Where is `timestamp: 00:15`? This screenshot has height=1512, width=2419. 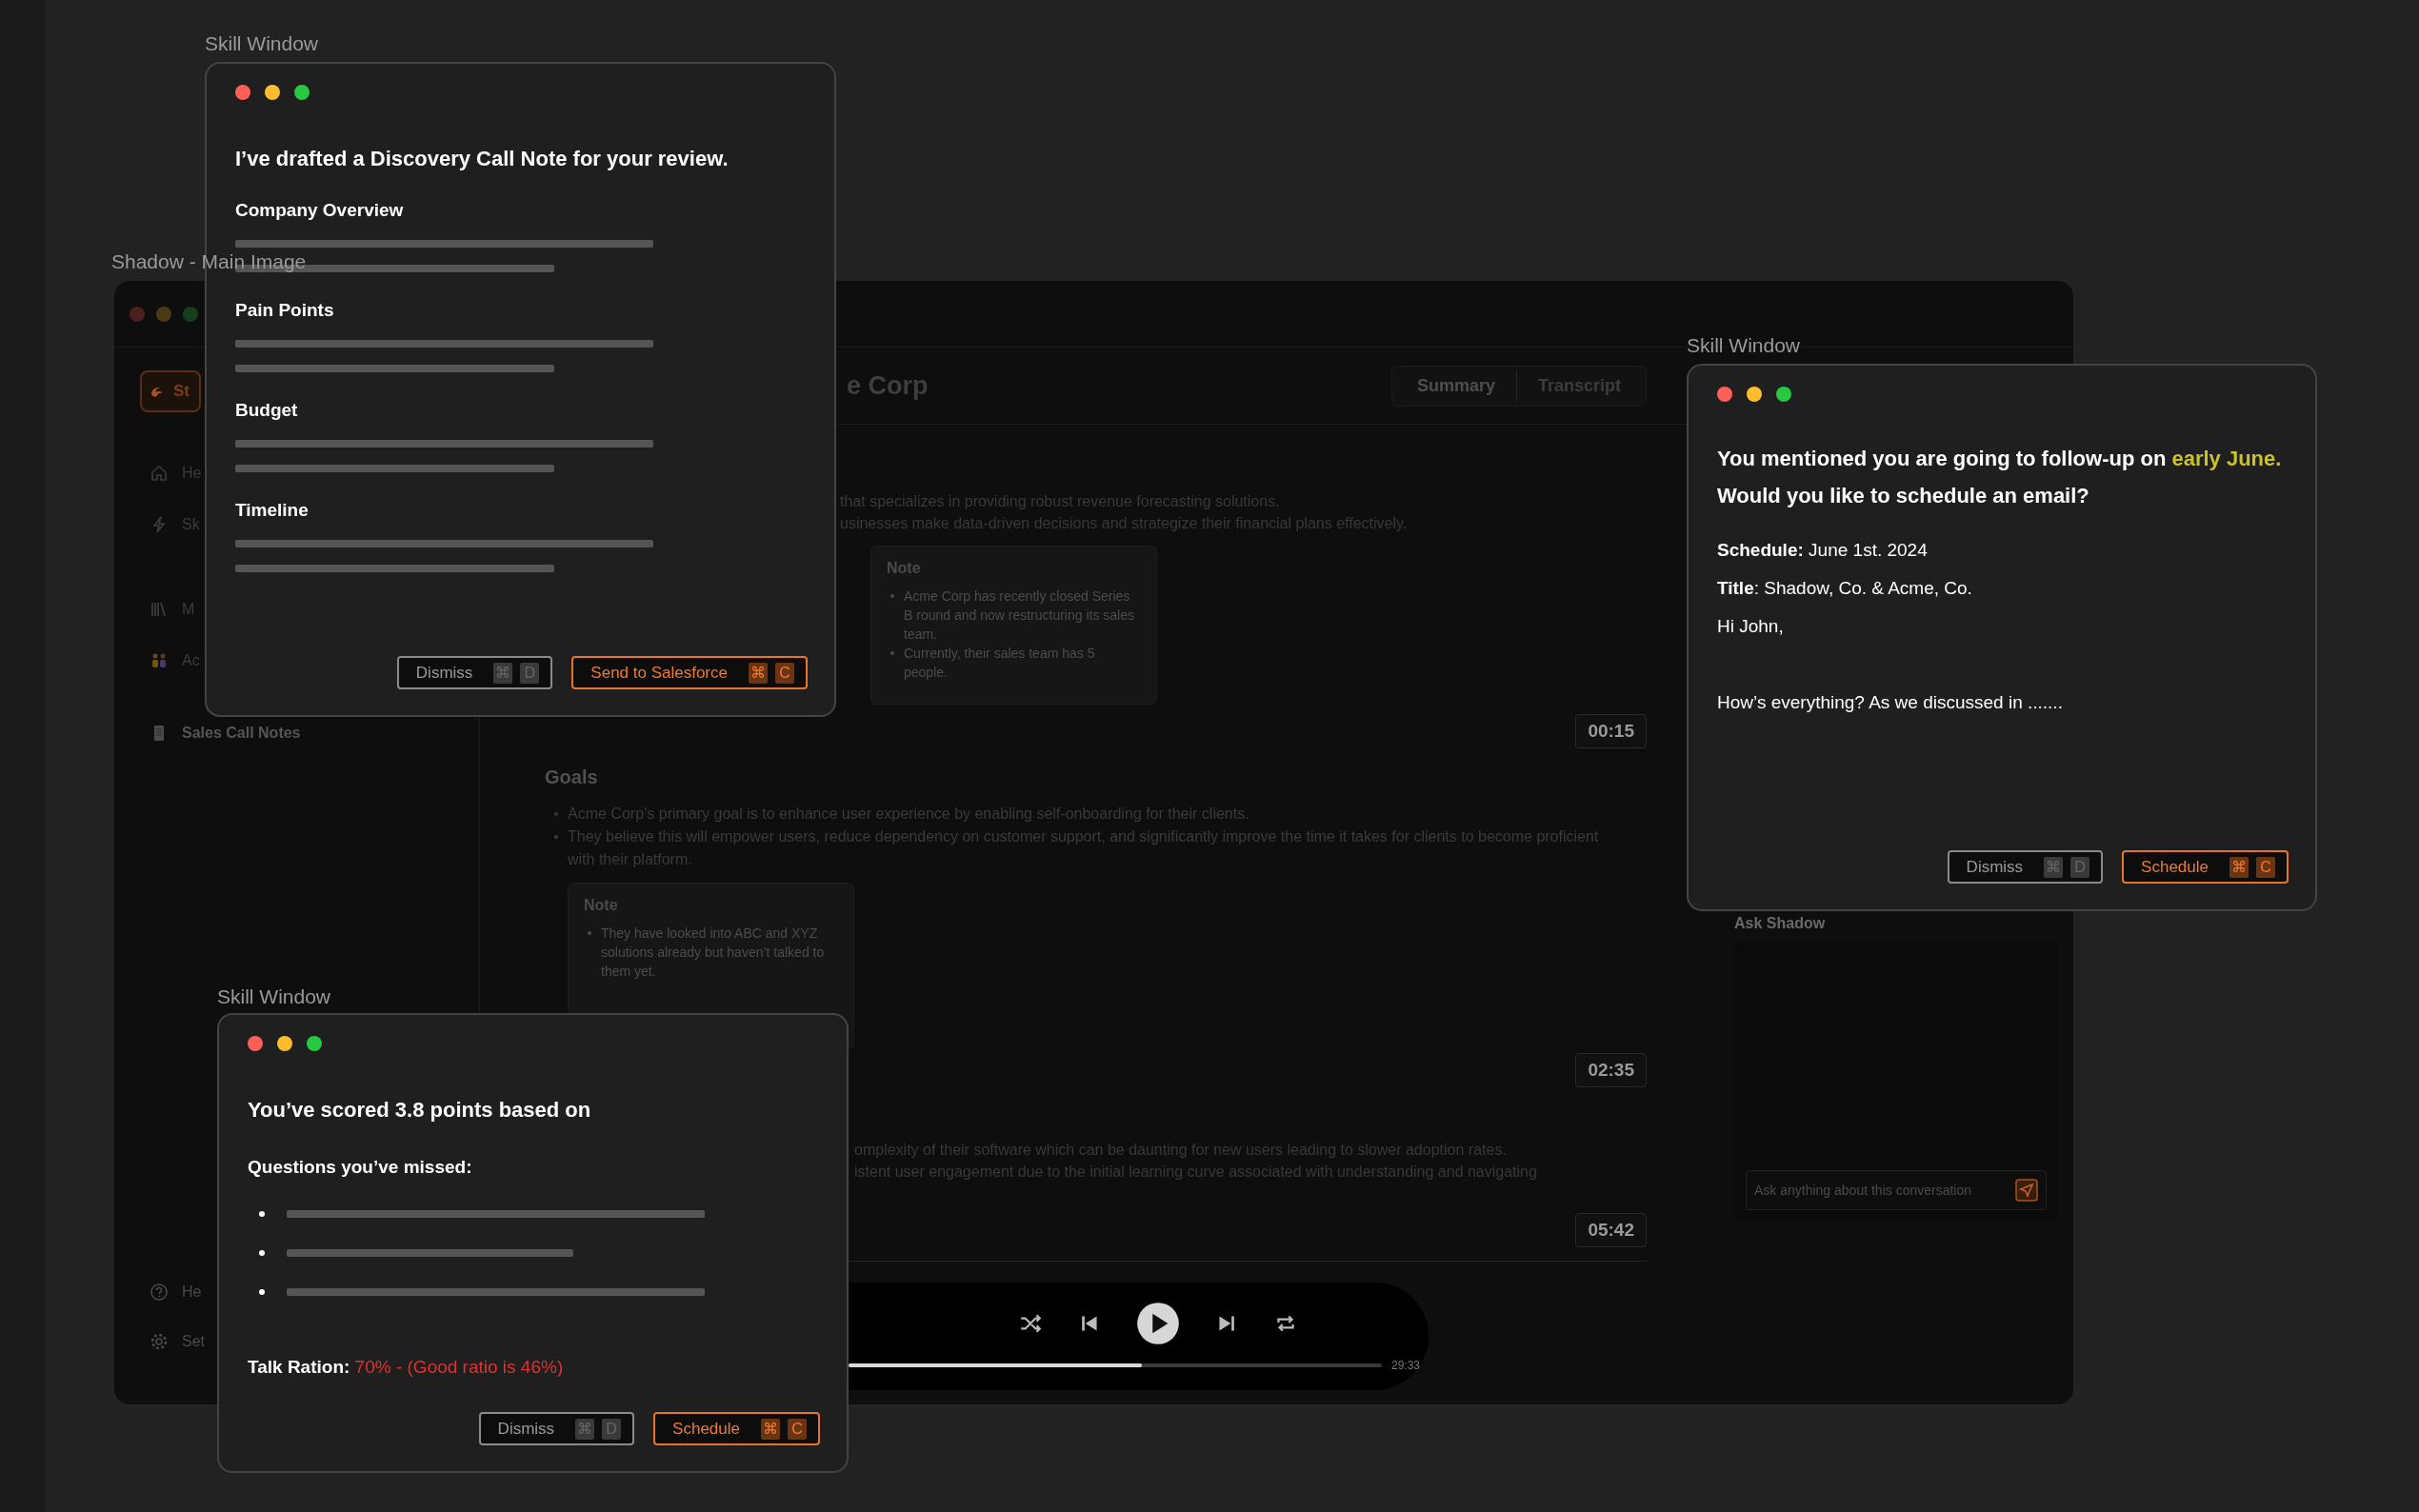 timestamp: 00:15 is located at coordinates (1611, 731).